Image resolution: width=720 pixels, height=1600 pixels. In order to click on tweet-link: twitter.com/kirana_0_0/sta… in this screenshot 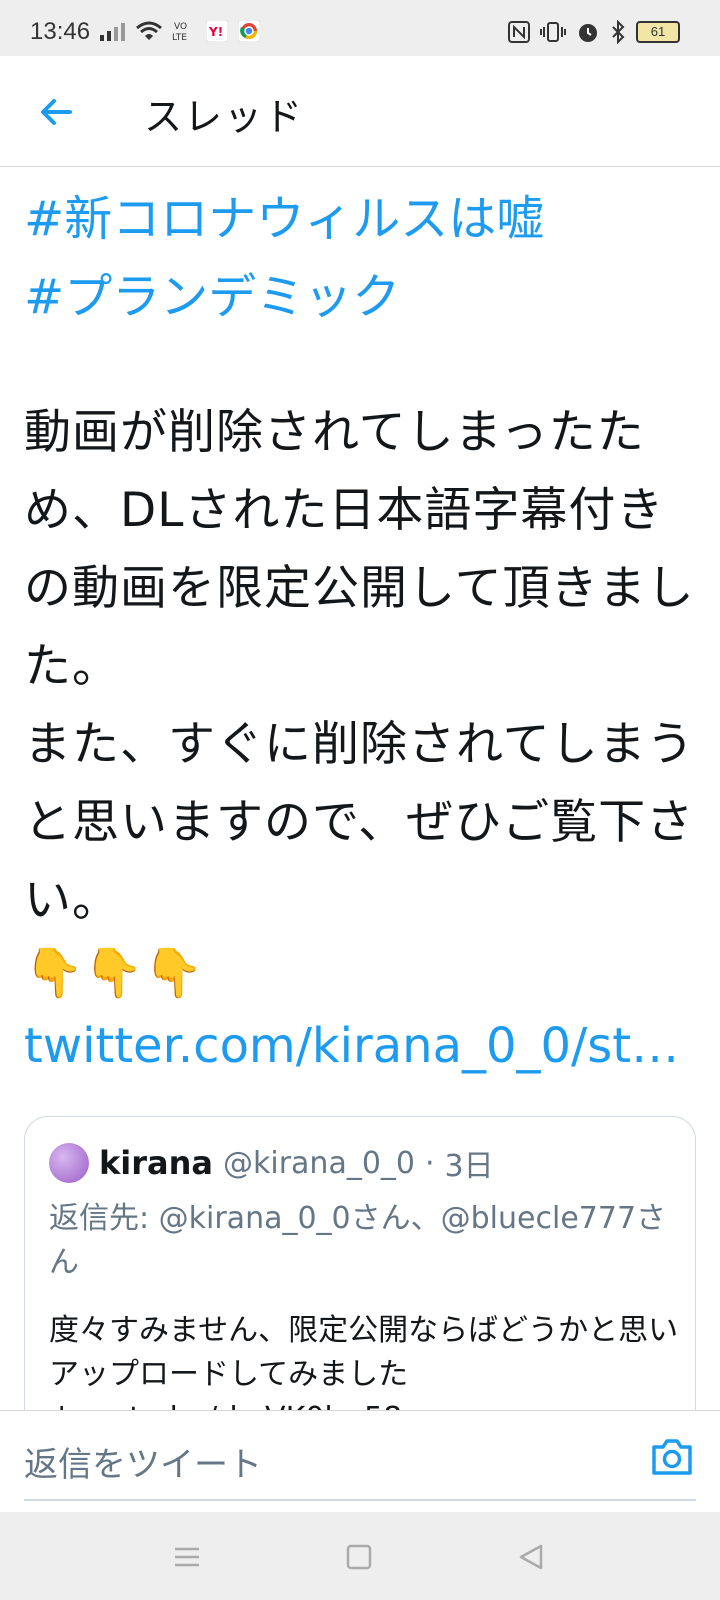, I will do `click(362, 1046)`.